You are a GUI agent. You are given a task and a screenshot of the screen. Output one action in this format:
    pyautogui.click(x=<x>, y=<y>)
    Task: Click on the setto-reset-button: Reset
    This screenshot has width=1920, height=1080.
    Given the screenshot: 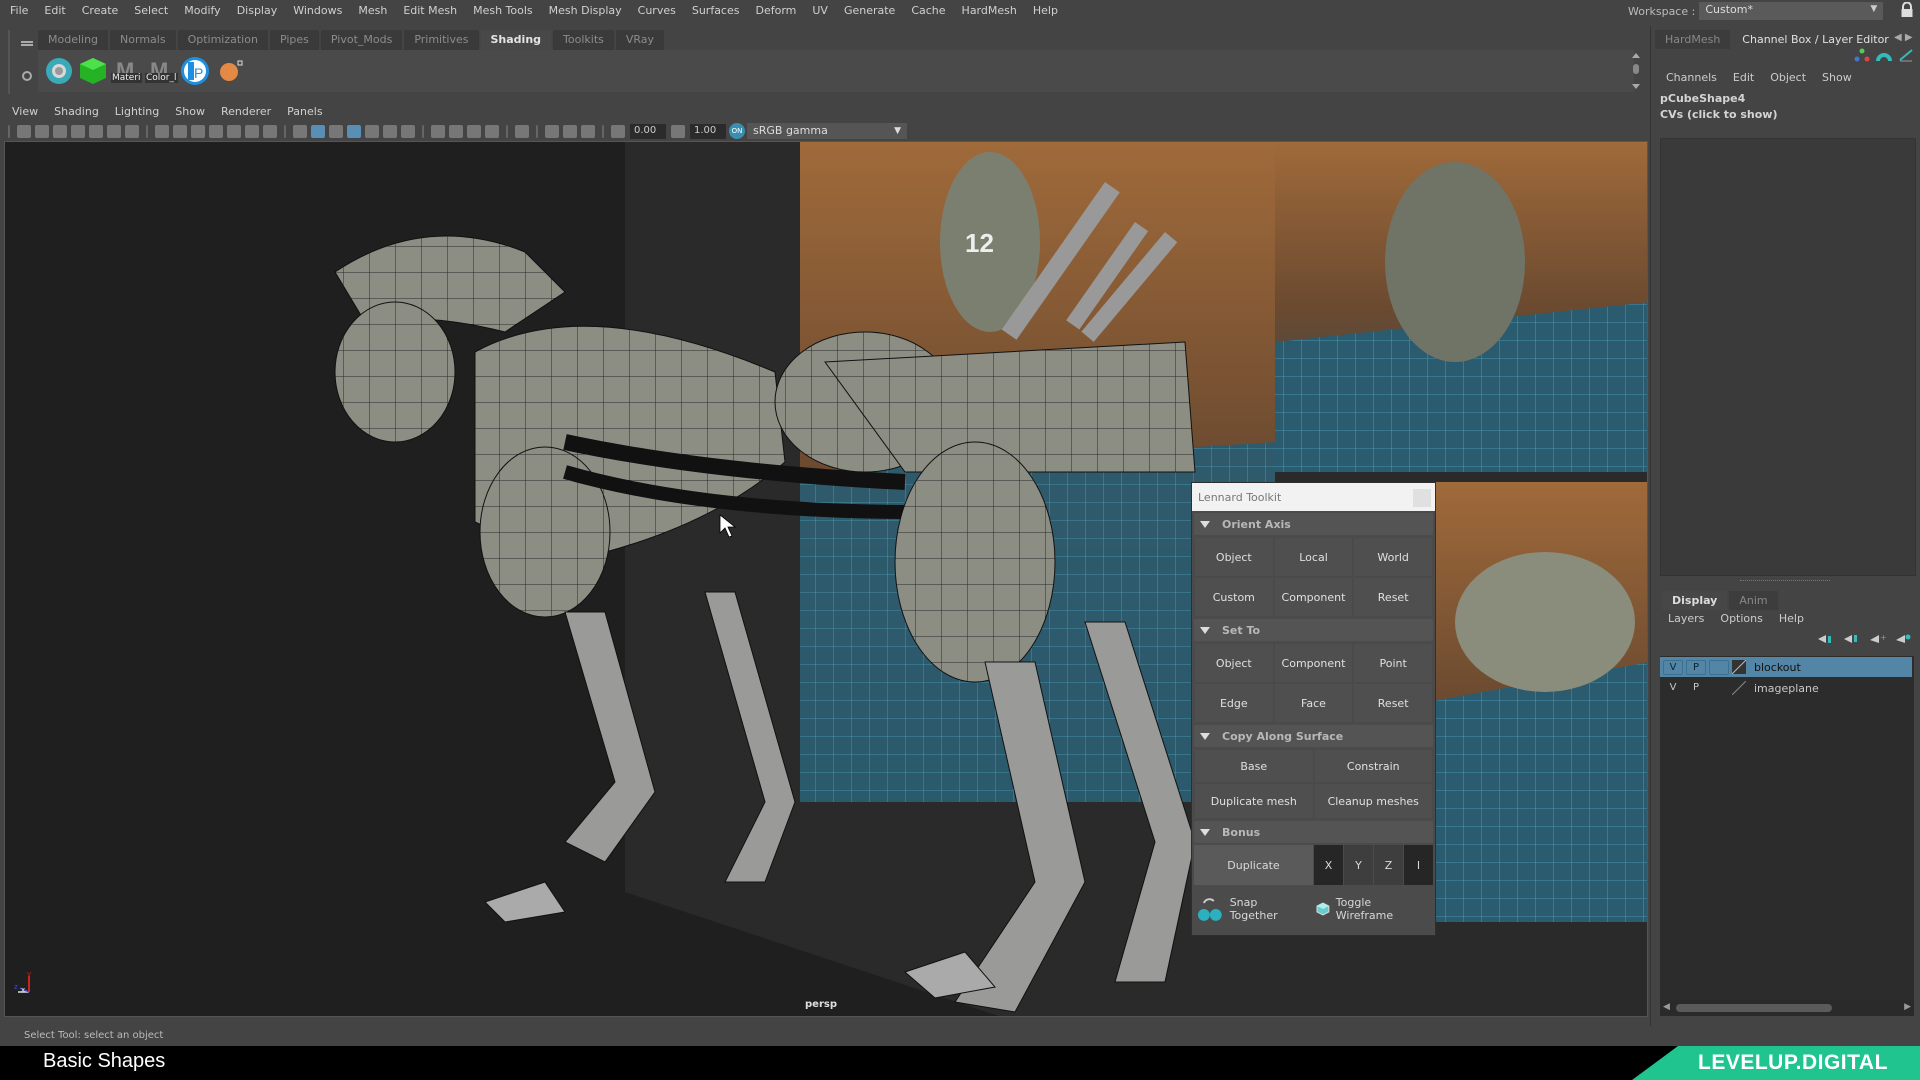 What is the action you would take?
    pyautogui.click(x=1393, y=703)
    